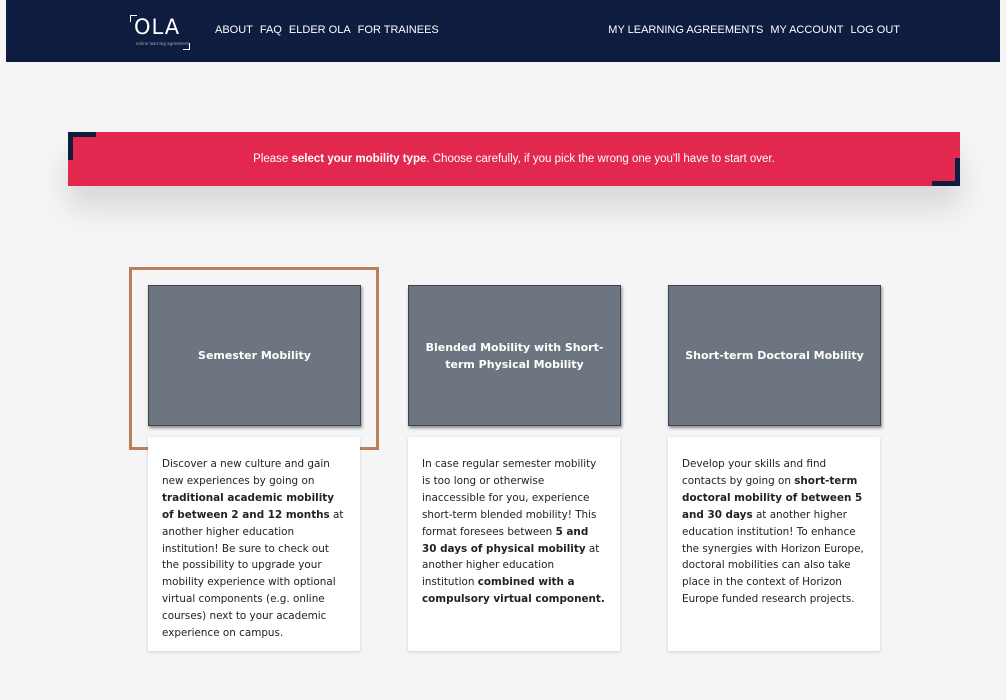 The height and width of the screenshot is (700, 1006). What do you see at coordinates (875, 30) in the screenshot?
I see `nav-link-log-out: LOG OUT` at bounding box center [875, 30].